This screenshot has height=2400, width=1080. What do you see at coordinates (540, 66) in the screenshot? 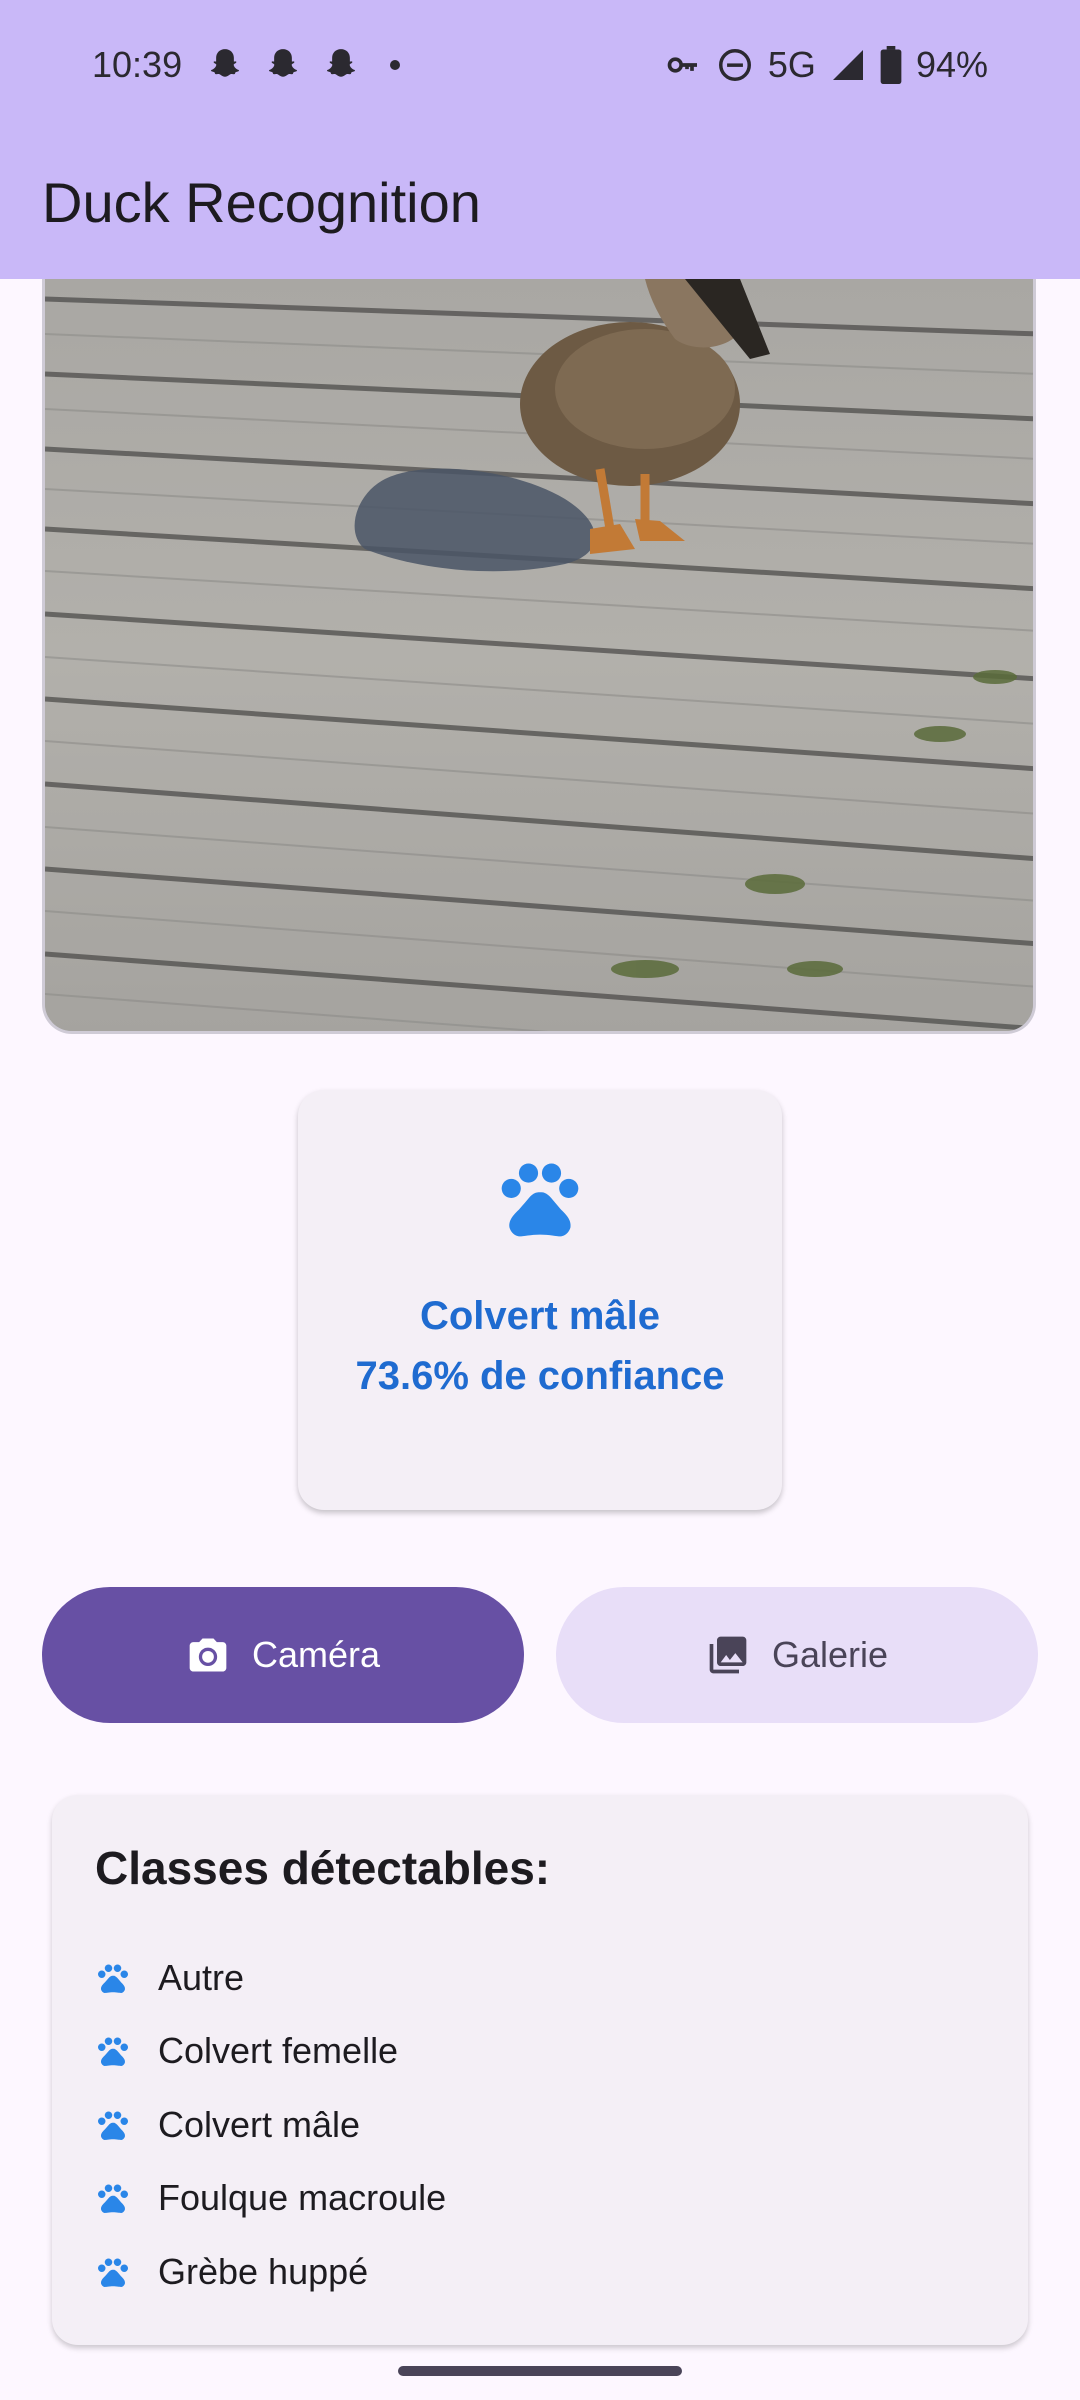
I see `status-bar: 10:39 5G 94%` at bounding box center [540, 66].